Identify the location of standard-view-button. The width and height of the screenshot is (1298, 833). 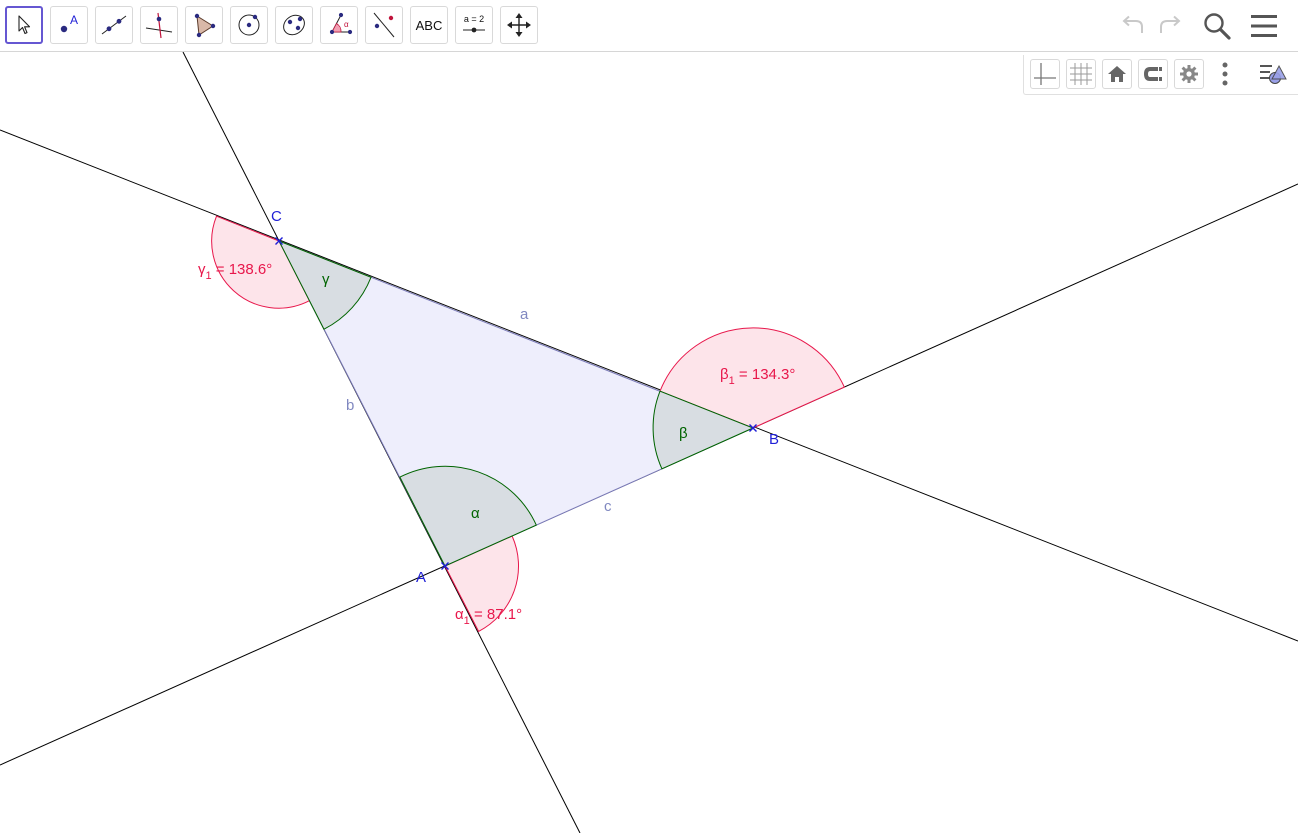
(1117, 74).